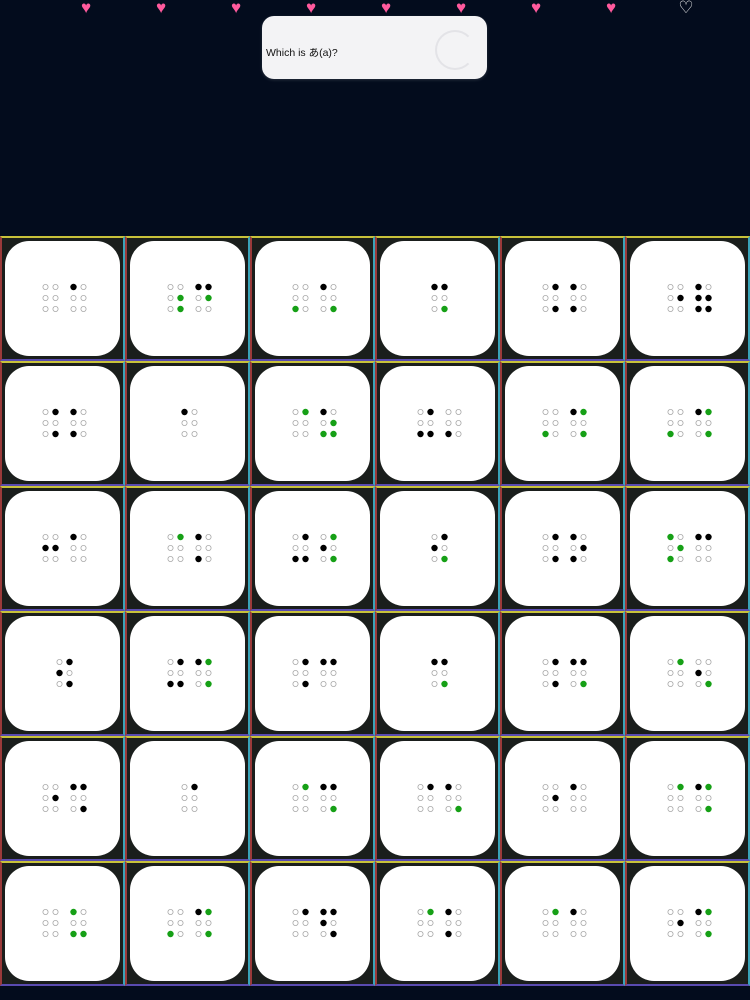 The height and width of the screenshot is (1000, 750). What do you see at coordinates (302, 53) in the screenshot?
I see `question-prompt: Which is あ(a)?` at bounding box center [302, 53].